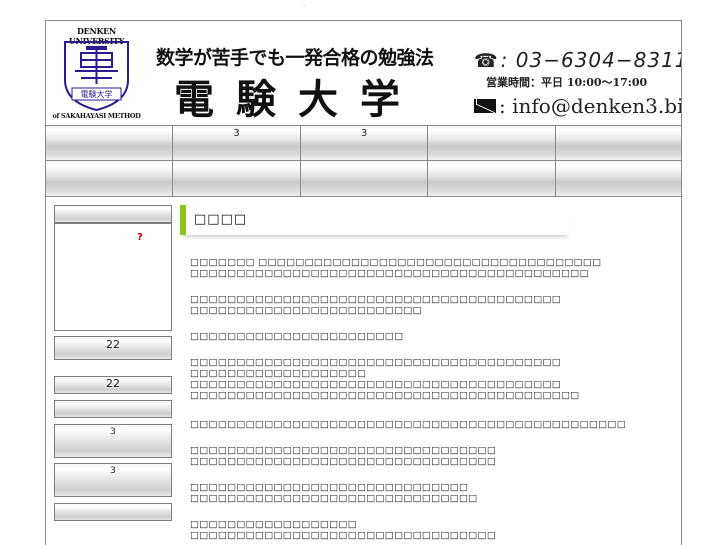 Image resolution: width=727 pixels, height=545 pixels. Describe the element at coordinates (297, 336) in the screenshot. I see `paragraph-3: □□□□□□□□□□□□□□□□□□□□□□□` at that location.